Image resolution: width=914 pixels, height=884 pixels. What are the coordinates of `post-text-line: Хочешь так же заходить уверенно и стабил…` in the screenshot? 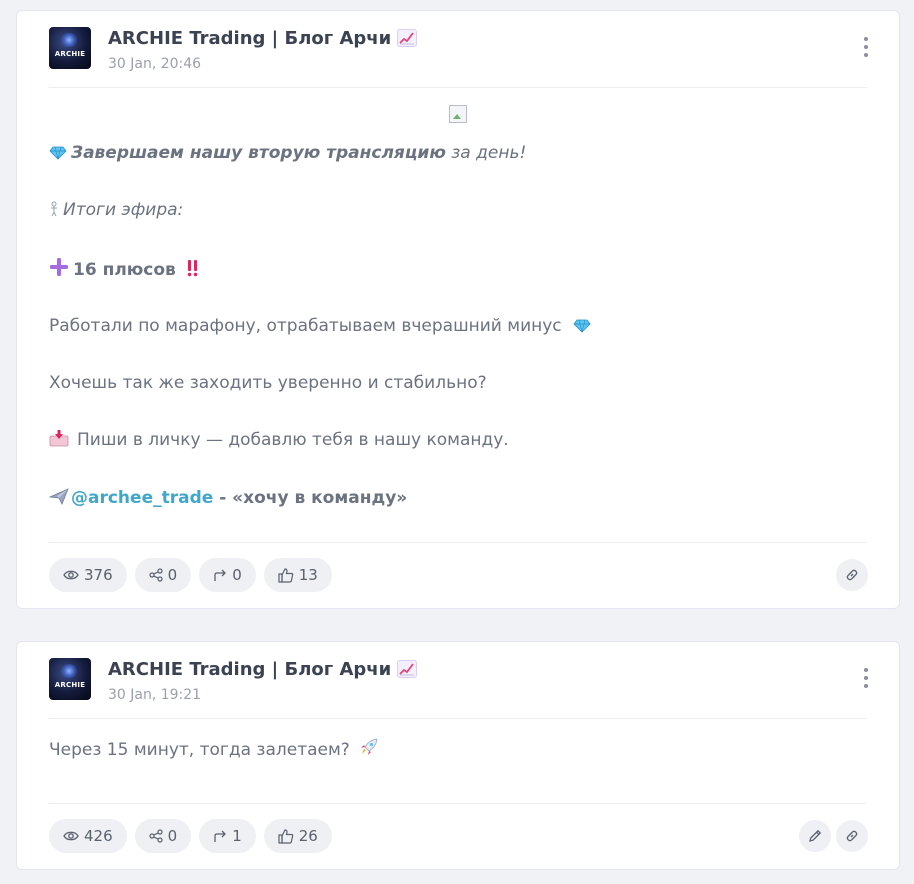 It's located at (268, 383).